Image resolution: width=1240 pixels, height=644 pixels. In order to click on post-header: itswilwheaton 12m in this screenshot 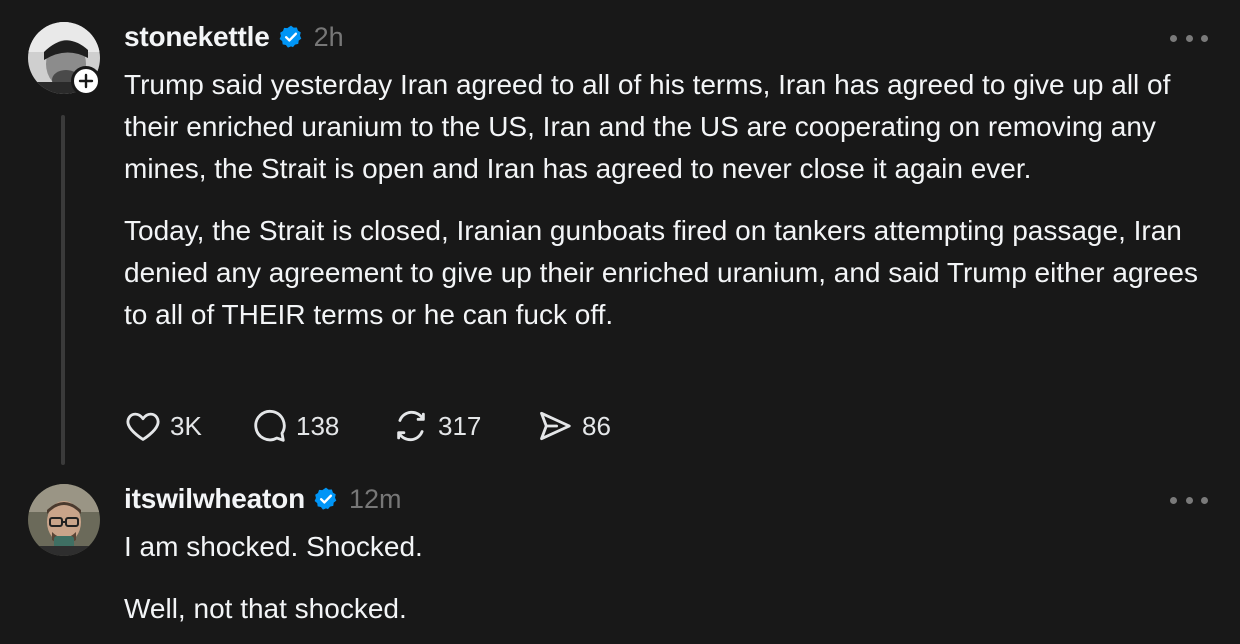, I will do `click(263, 499)`.